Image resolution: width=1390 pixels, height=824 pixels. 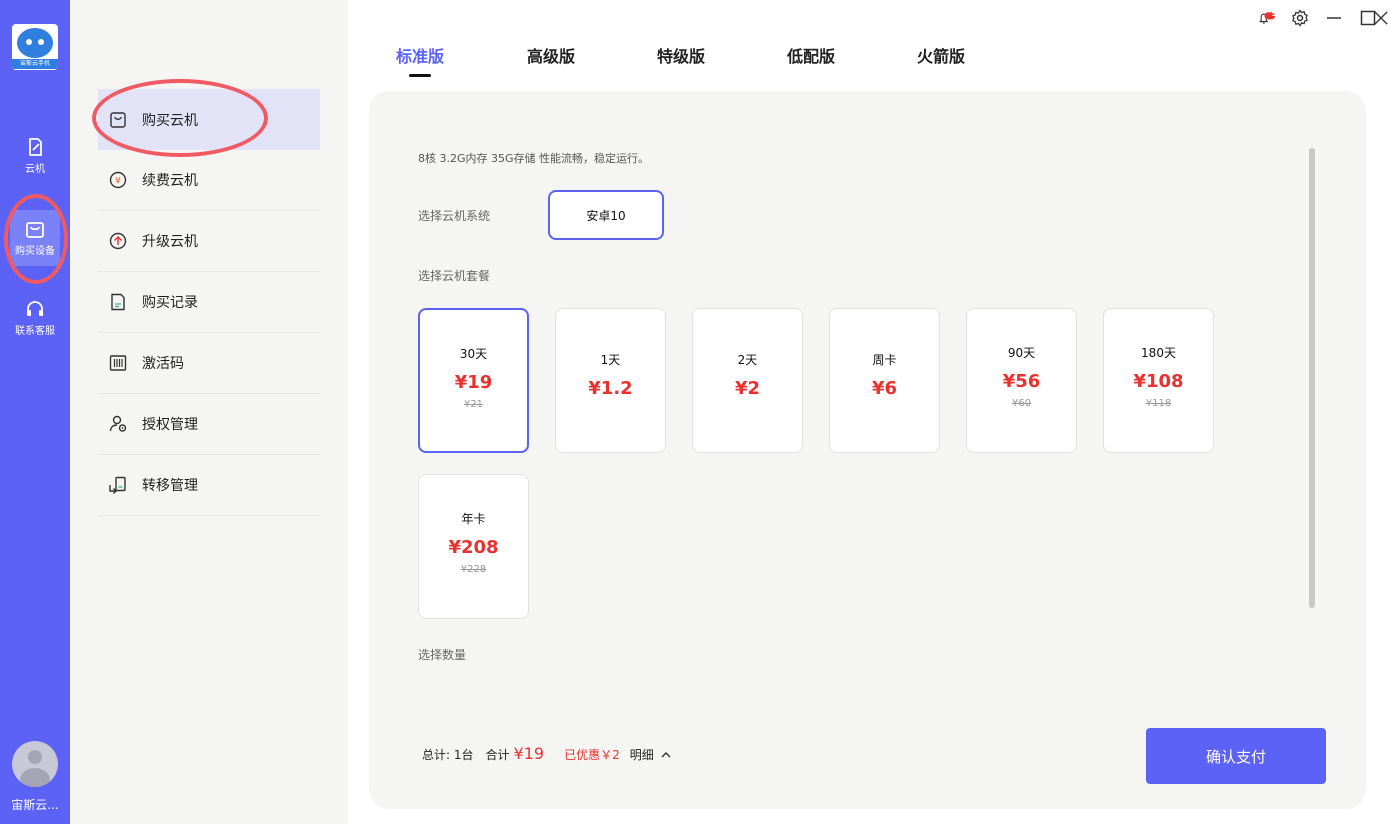 What do you see at coordinates (884, 388) in the screenshot?
I see `package-price: ¥6` at bounding box center [884, 388].